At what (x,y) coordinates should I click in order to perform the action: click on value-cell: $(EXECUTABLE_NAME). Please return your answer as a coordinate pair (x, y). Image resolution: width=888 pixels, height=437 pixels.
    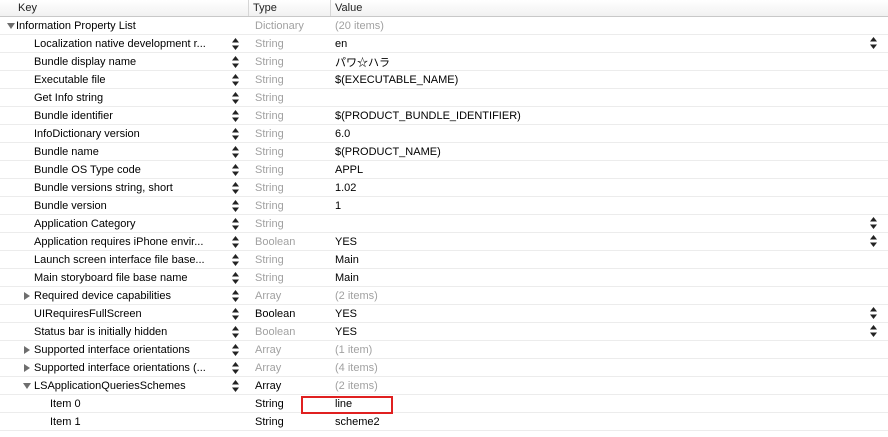
    Looking at the image, I should click on (609, 79).